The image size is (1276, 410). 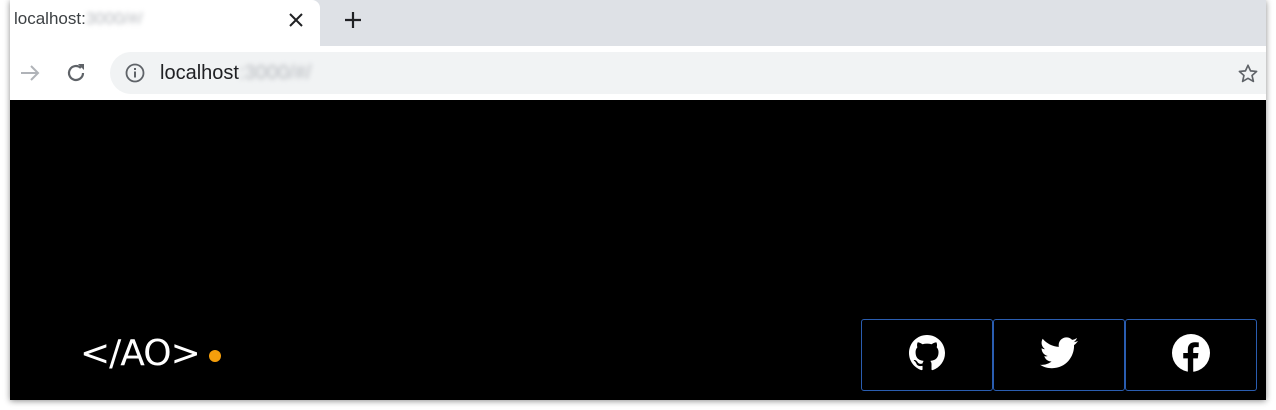 I want to click on site-logo: </AO>, so click(x=150, y=354).